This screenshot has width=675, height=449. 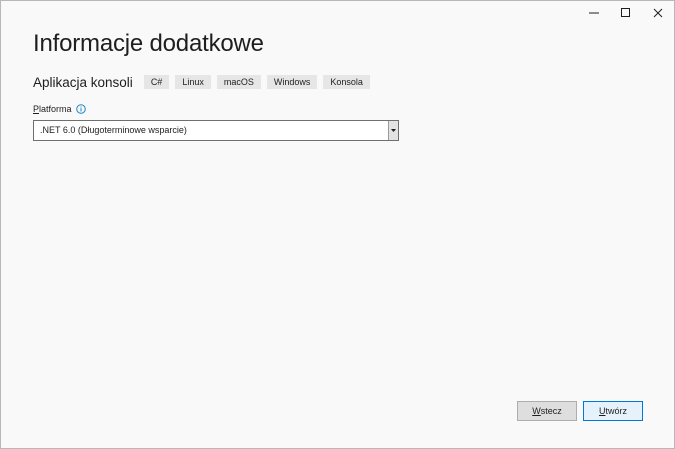 What do you see at coordinates (292, 82) in the screenshot?
I see `tag-windows: Windows` at bounding box center [292, 82].